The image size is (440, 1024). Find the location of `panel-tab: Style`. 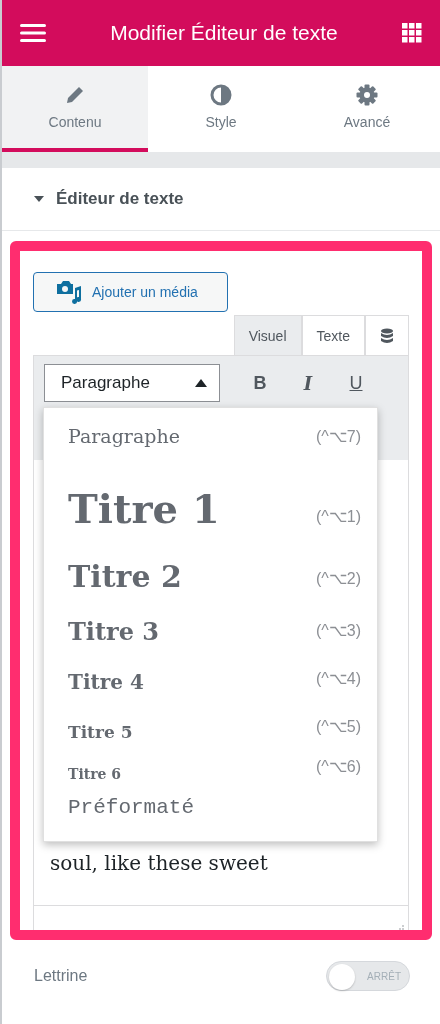

panel-tab: Style is located at coordinates (221, 109).